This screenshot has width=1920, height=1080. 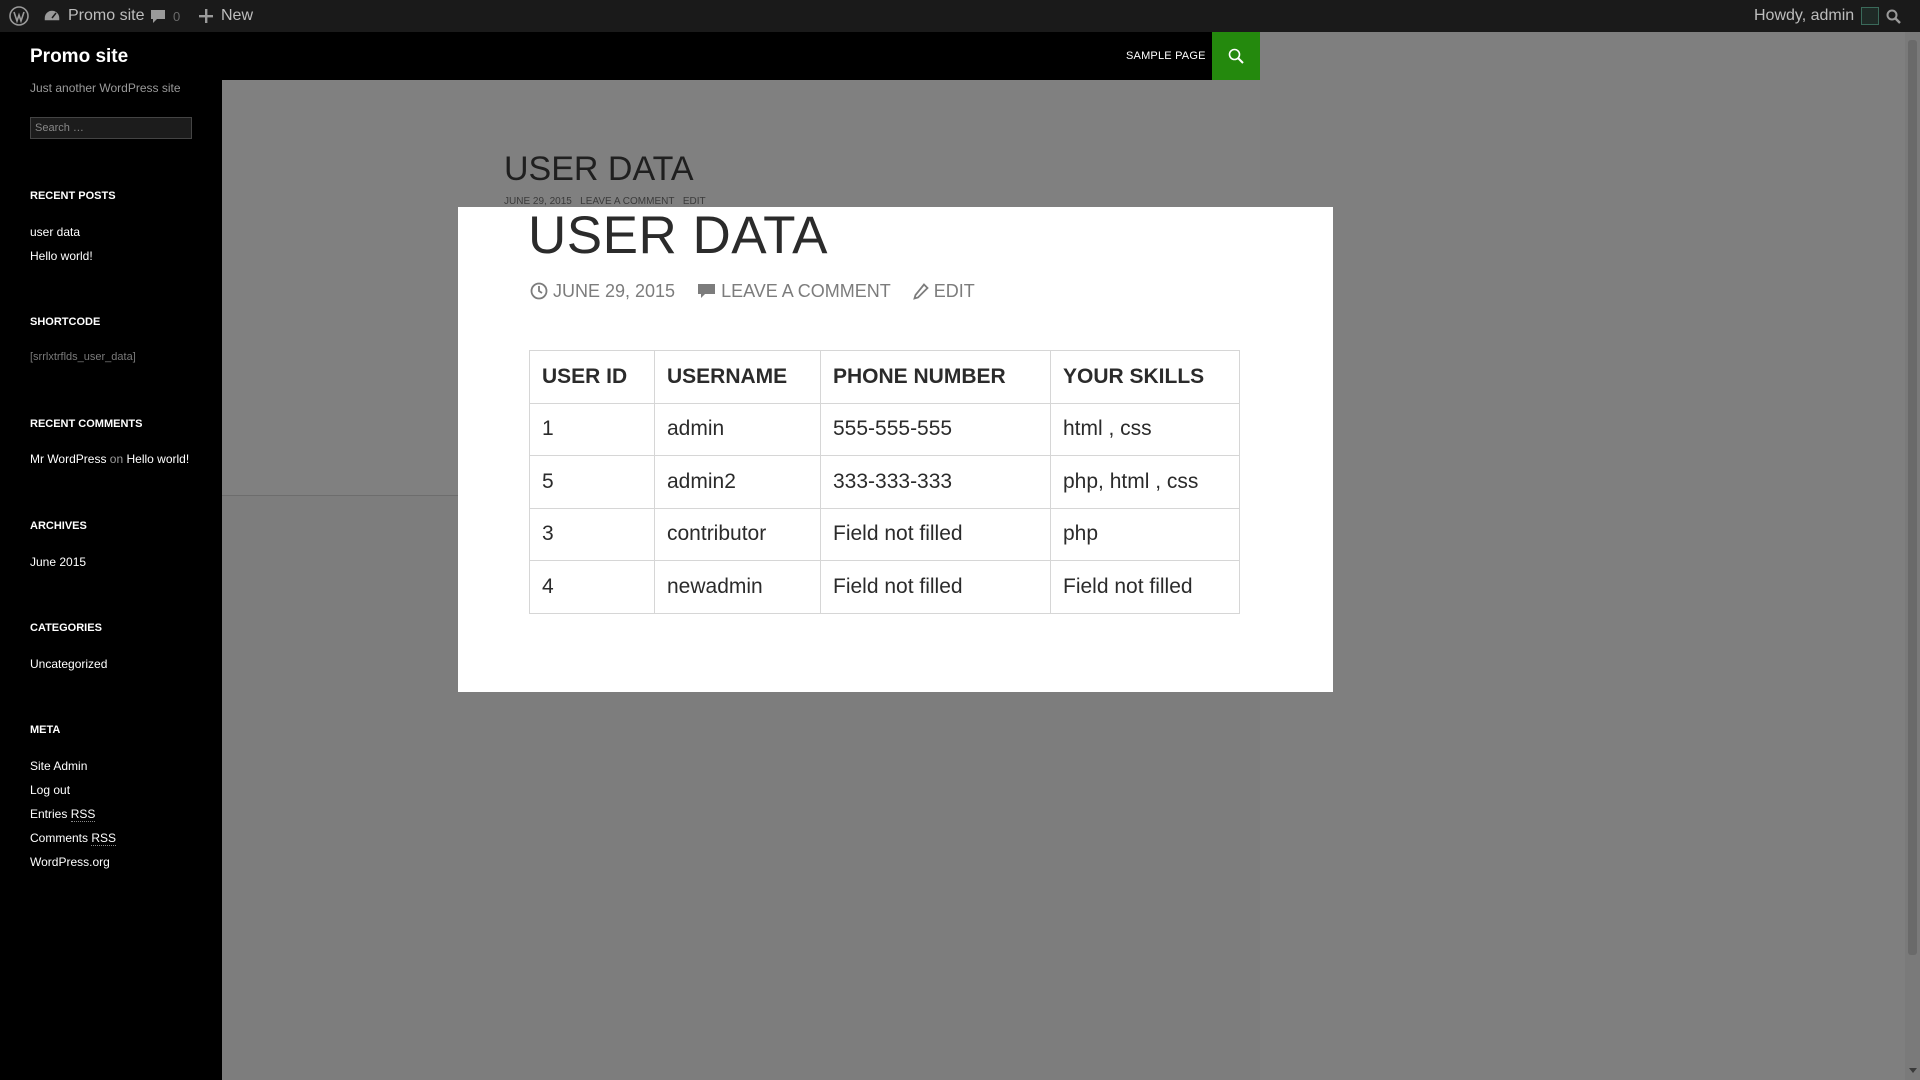 I want to click on shortcode-text: [srrlxtrflds_user_data], so click(x=83, y=357).